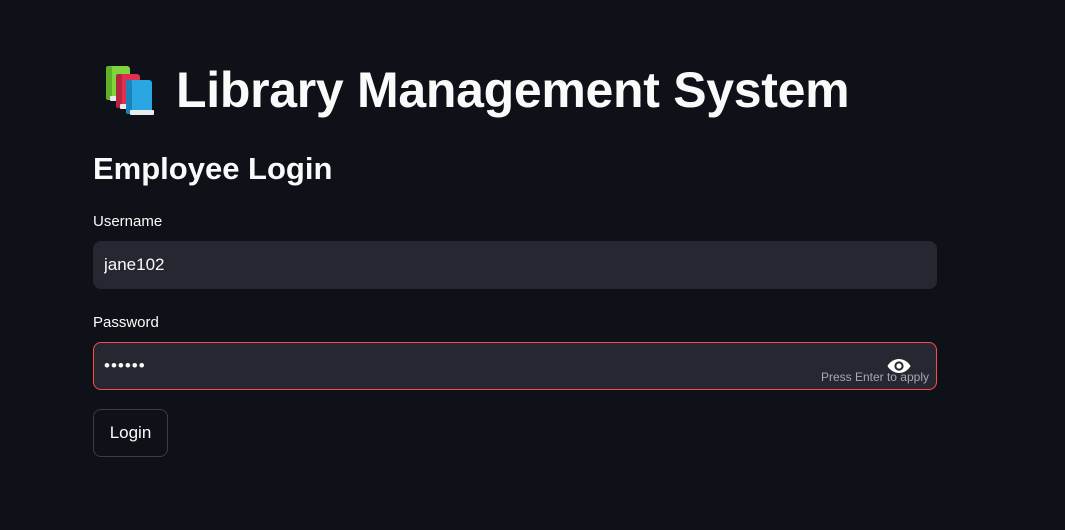  I want to click on password-input, so click(484, 366).